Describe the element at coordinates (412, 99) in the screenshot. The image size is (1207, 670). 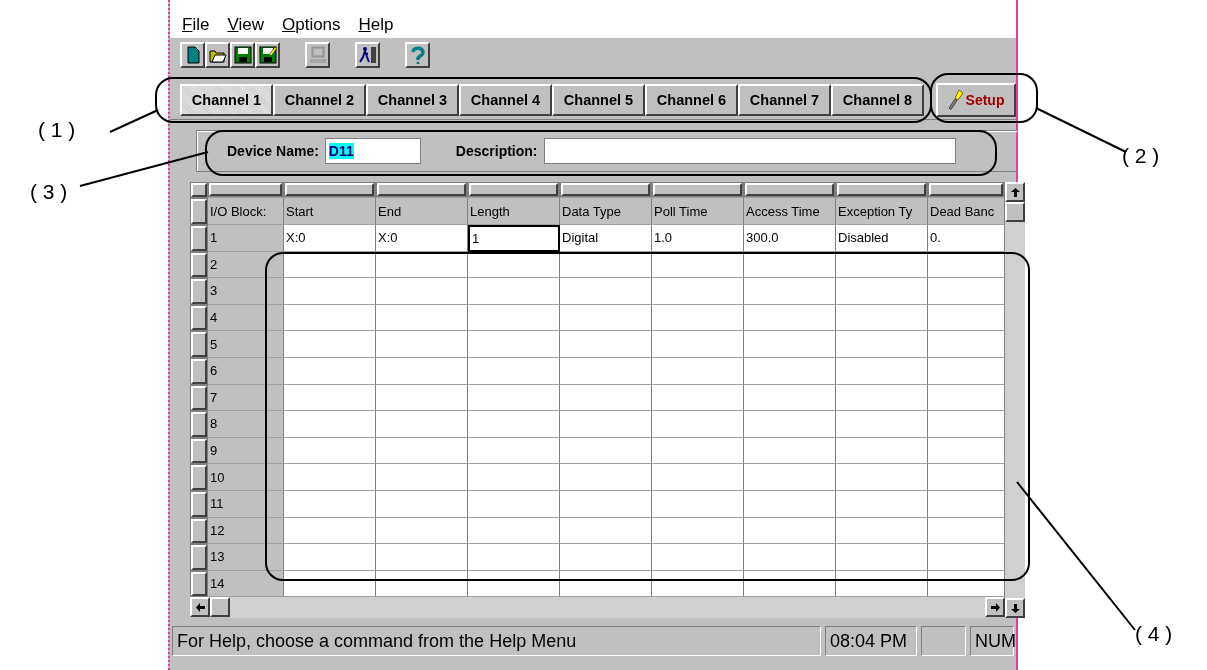
I see `channel-tab: Channel 3` at that location.